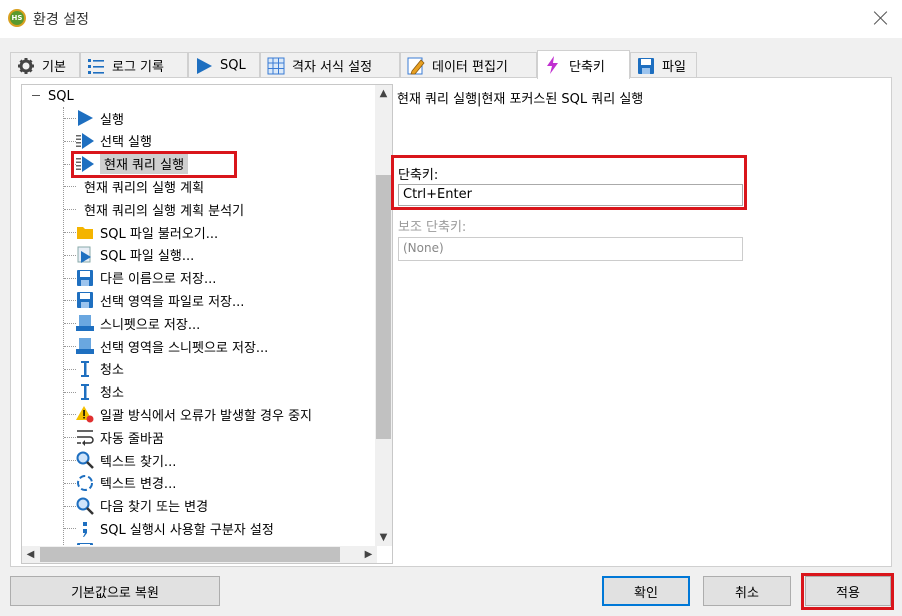 Image resolution: width=902 pixels, height=616 pixels. I want to click on tree-item: 현재 쿼리 실행, so click(132, 164).